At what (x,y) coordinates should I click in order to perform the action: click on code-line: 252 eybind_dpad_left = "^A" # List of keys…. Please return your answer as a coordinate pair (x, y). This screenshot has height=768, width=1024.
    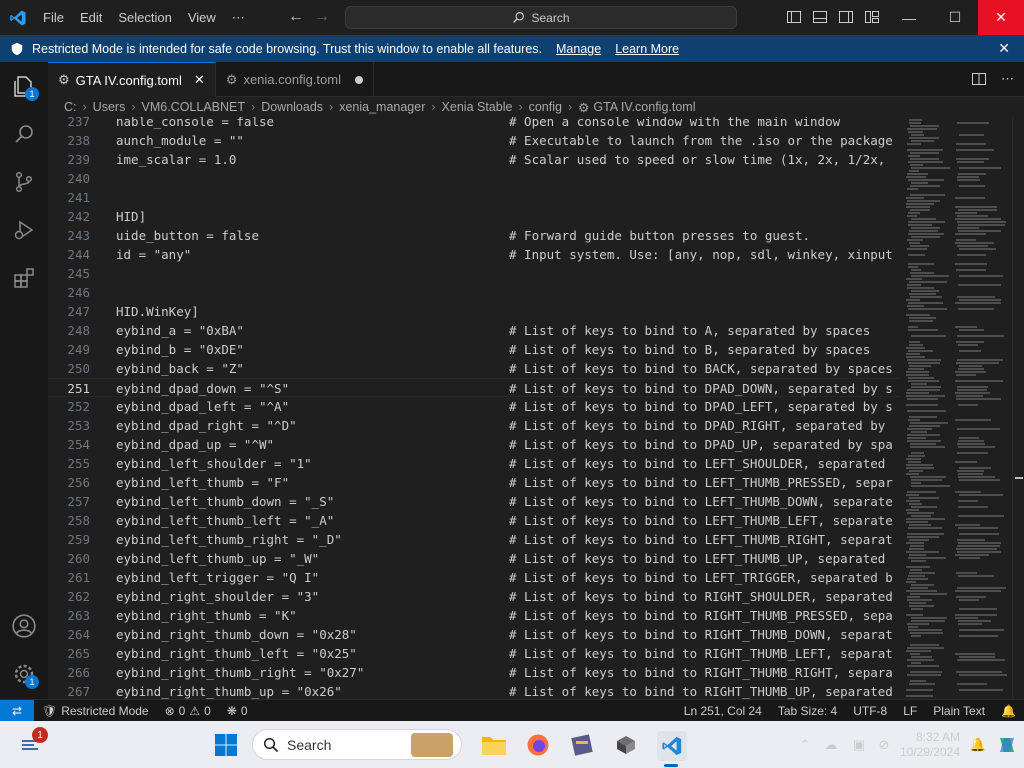
    Looking at the image, I should click on (474, 406).